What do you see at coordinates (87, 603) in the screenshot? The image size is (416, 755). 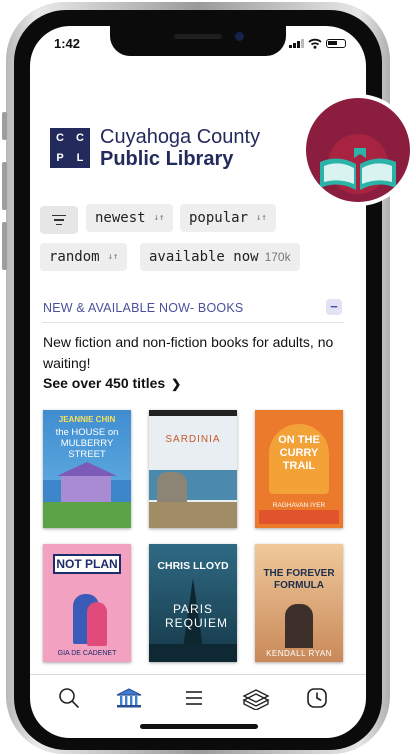 I see `book-cover: NOT PLAN GIA DE CADENET` at bounding box center [87, 603].